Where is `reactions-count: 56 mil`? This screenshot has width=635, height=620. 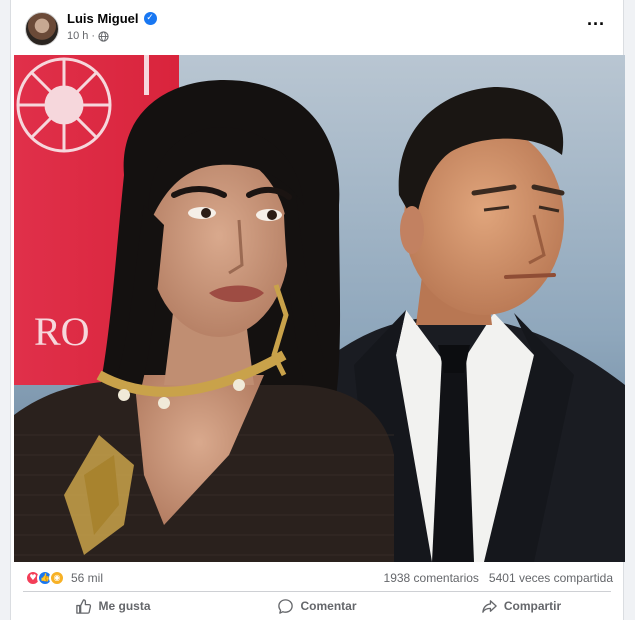 reactions-count: 56 mil is located at coordinates (87, 578).